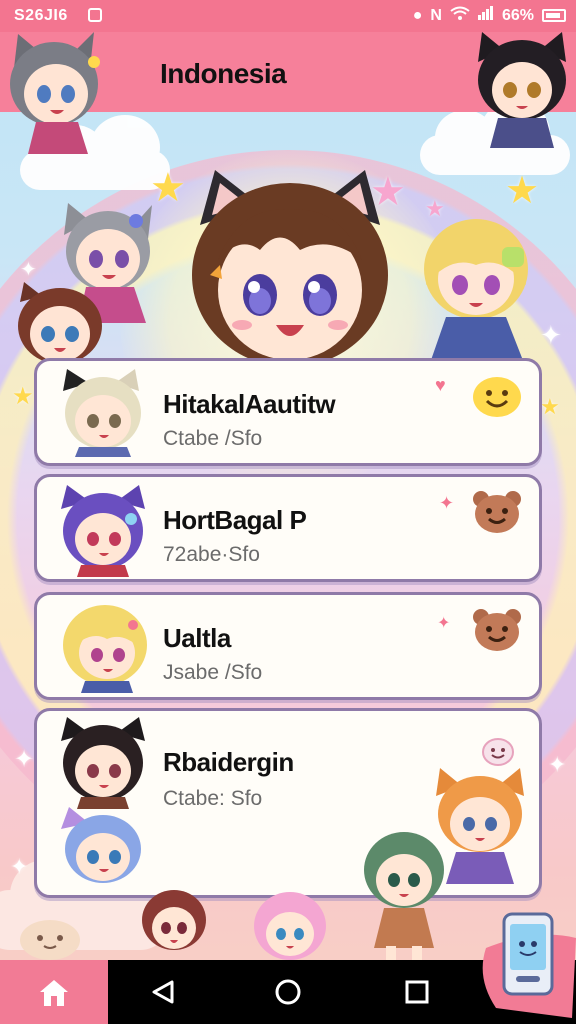 This screenshot has width=576, height=1024. I want to click on contact-card-1: HitakalAautitw Ctabe /Sfo ♥, so click(288, 412).